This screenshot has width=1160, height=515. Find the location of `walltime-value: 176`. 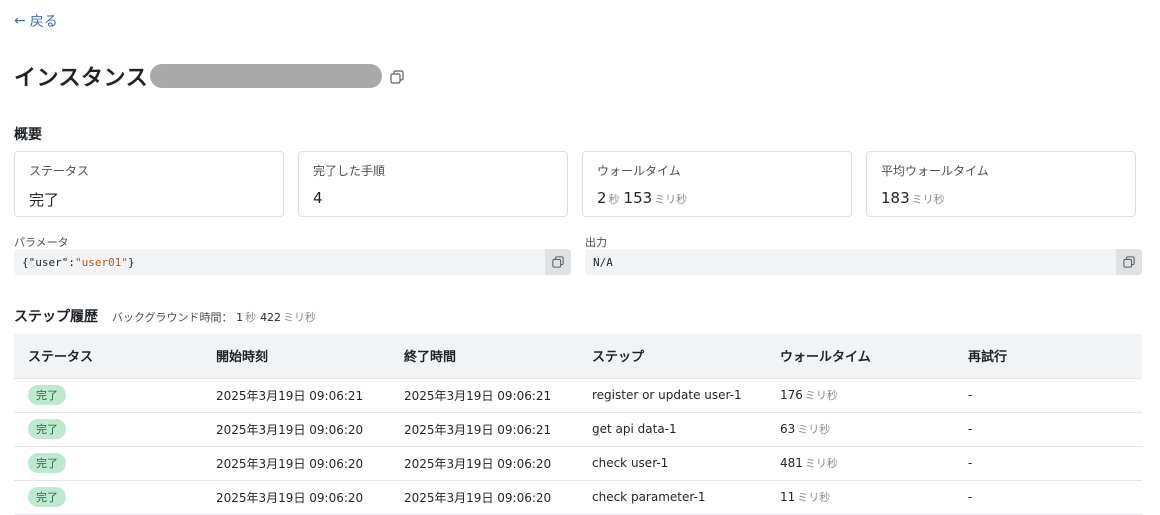

walltime-value: 176 is located at coordinates (791, 395).